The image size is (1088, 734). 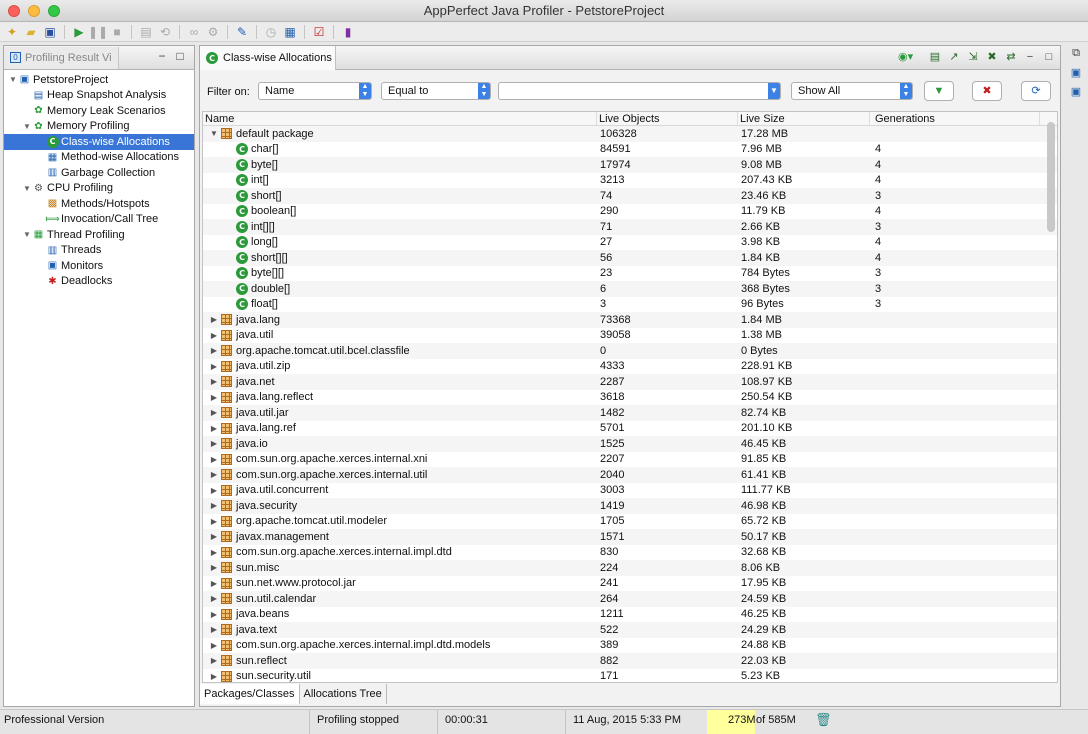 I want to click on column-header-live-size: Live Size, so click(x=804, y=118).